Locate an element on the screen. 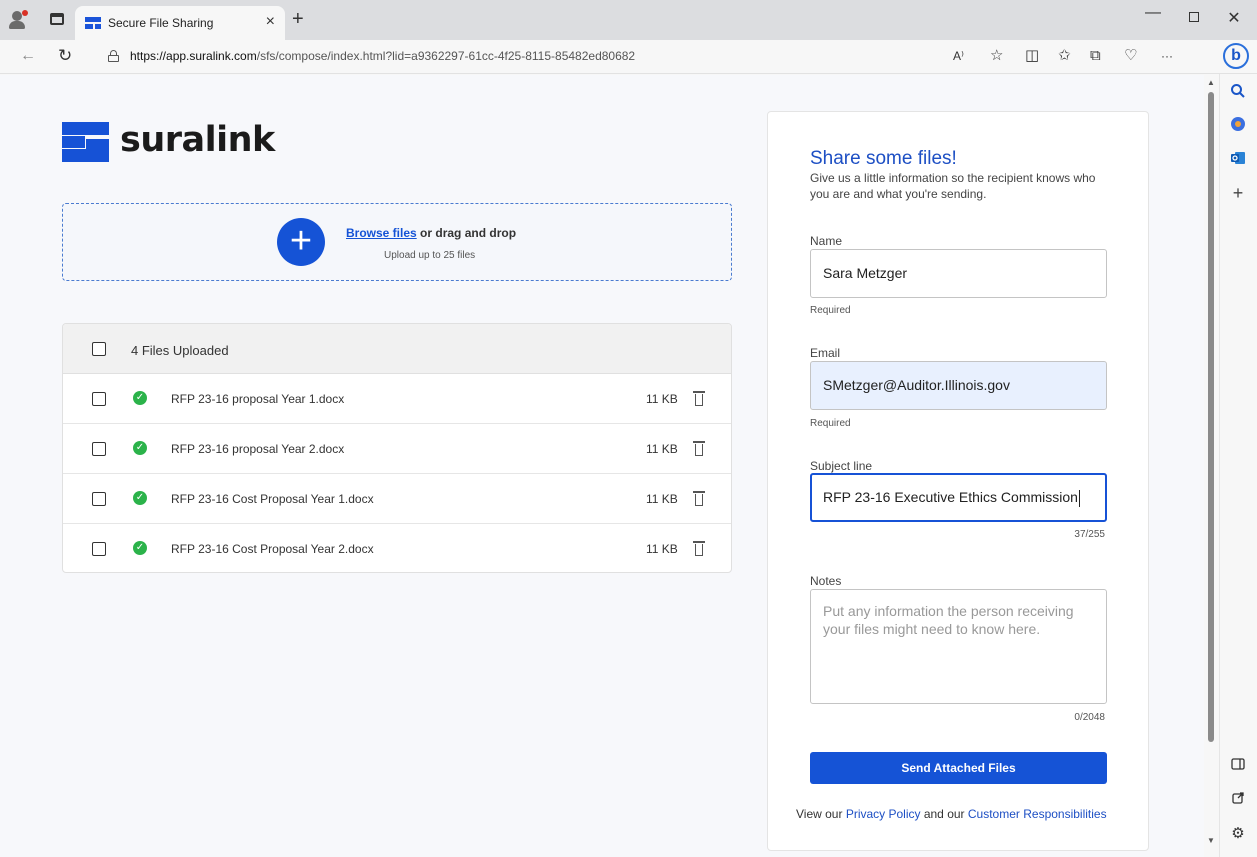 The width and height of the screenshot is (1257, 857). subject-field: RFP 23-16 Executive Ethics Commission is located at coordinates (958, 497).